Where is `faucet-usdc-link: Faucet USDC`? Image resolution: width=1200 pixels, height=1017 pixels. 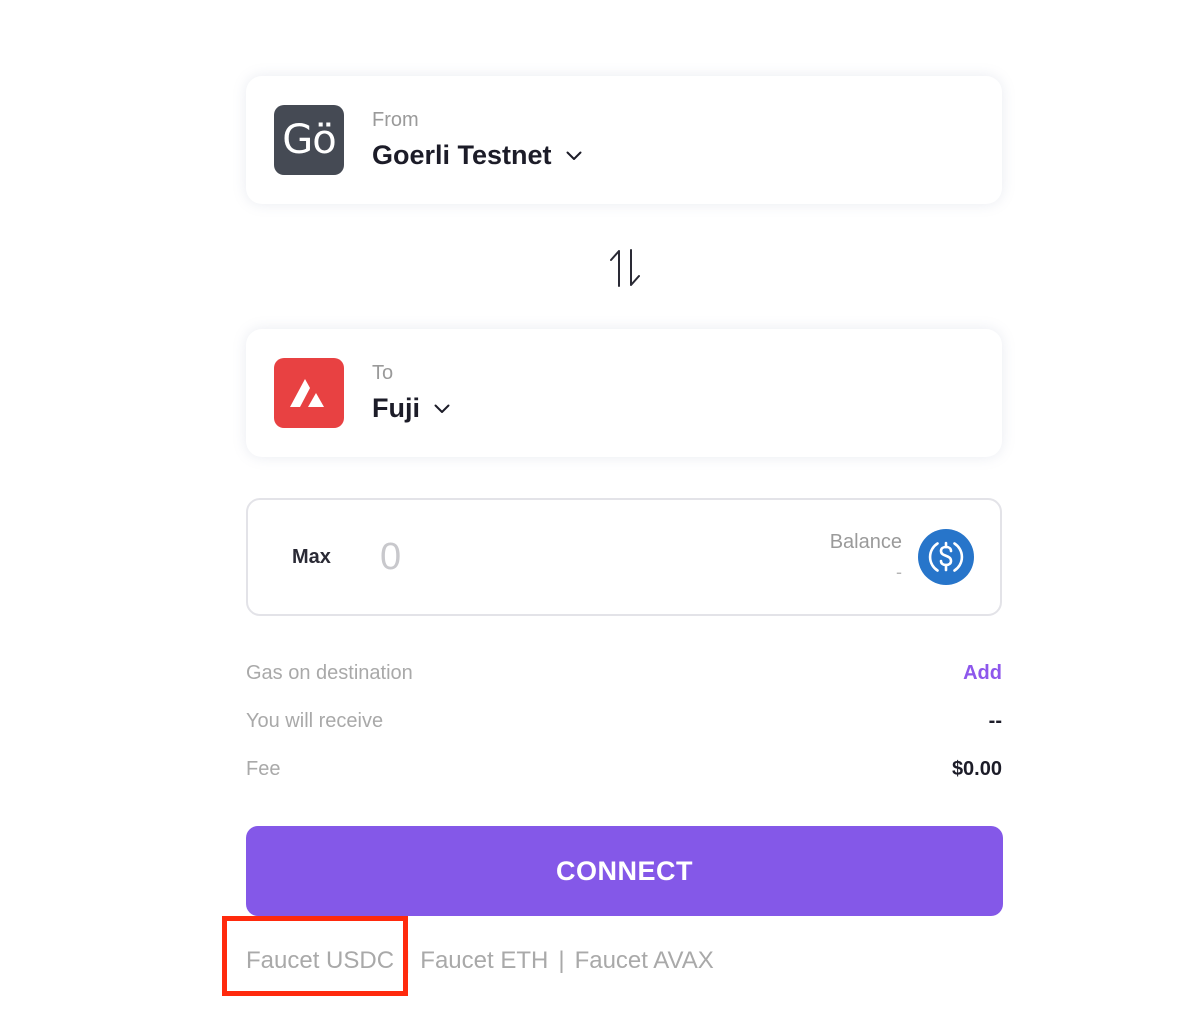 faucet-usdc-link: Faucet USDC is located at coordinates (320, 961).